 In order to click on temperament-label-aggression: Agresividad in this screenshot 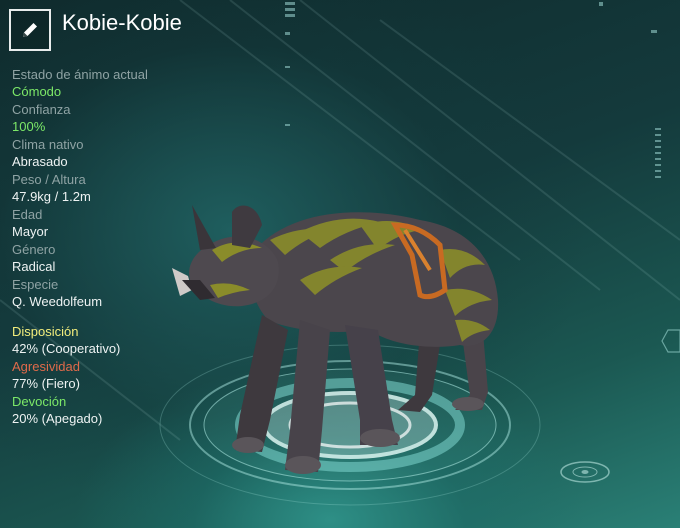, I will do `click(46, 366)`.